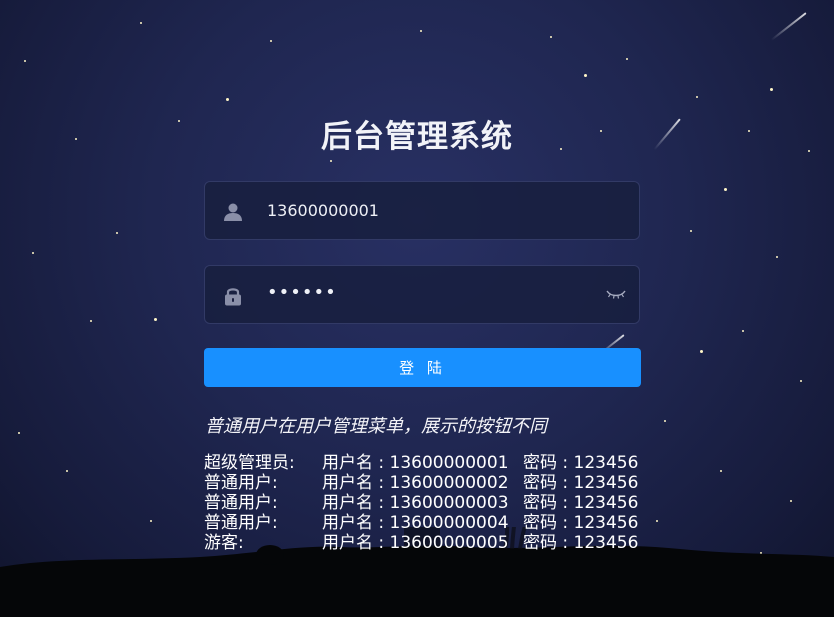 This screenshot has height=617, width=834. Describe the element at coordinates (249, 463) in the screenshot. I see `account-role: 超级管理员:` at that location.